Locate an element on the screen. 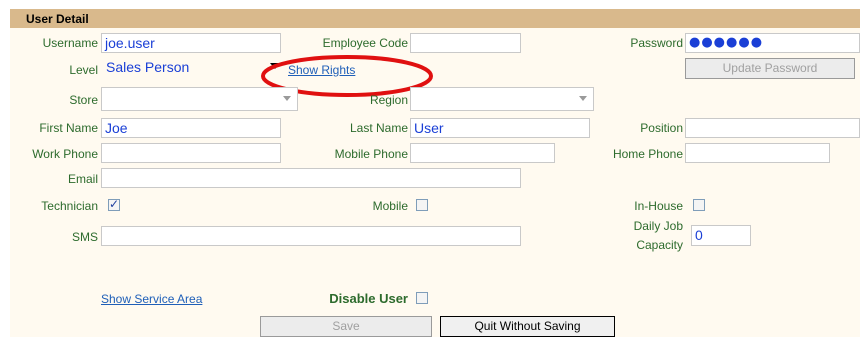  employee-code-input is located at coordinates (465, 43).